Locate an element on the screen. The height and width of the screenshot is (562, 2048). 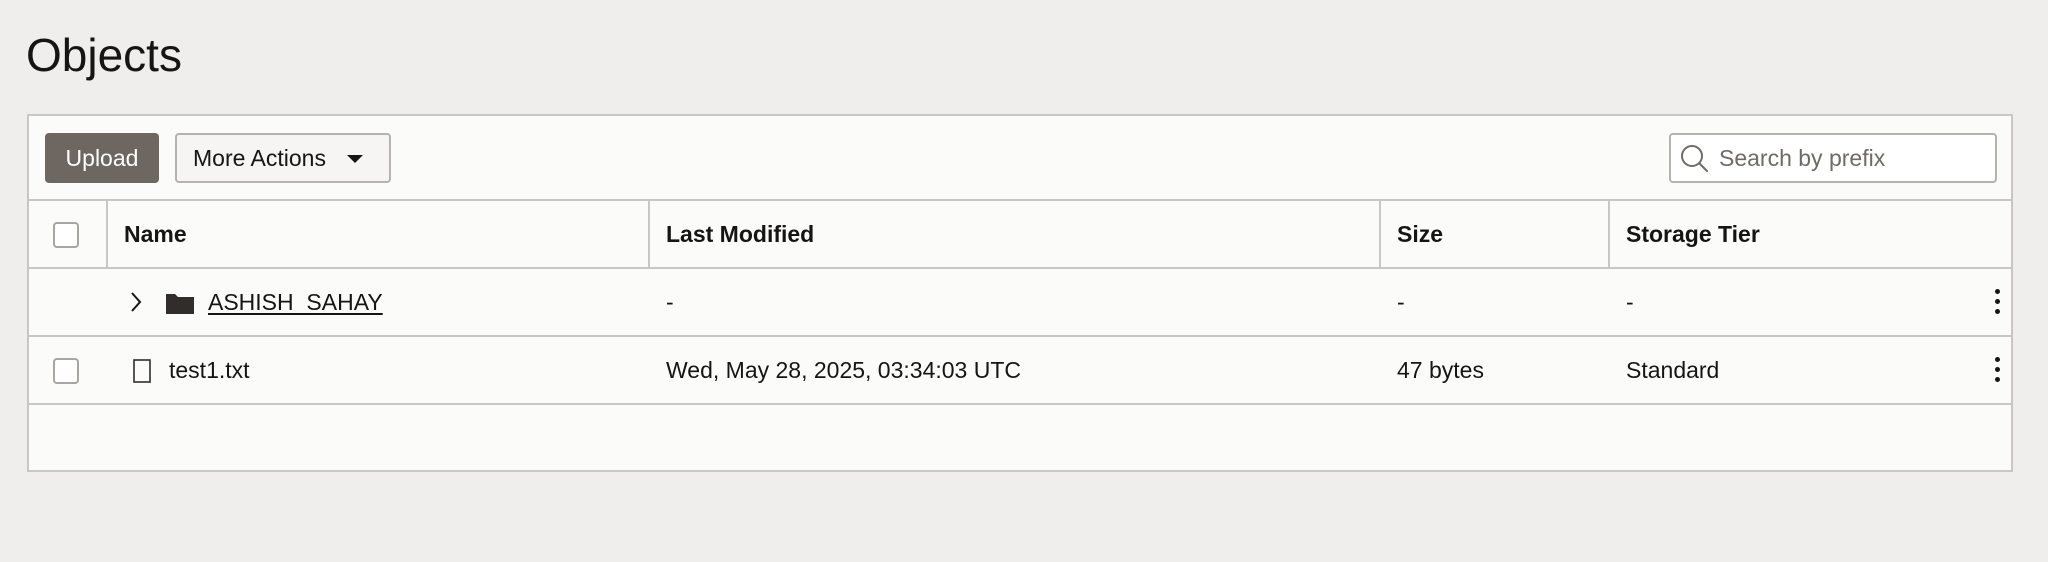
folder-link: ASHISH_SAHAY is located at coordinates (295, 302).